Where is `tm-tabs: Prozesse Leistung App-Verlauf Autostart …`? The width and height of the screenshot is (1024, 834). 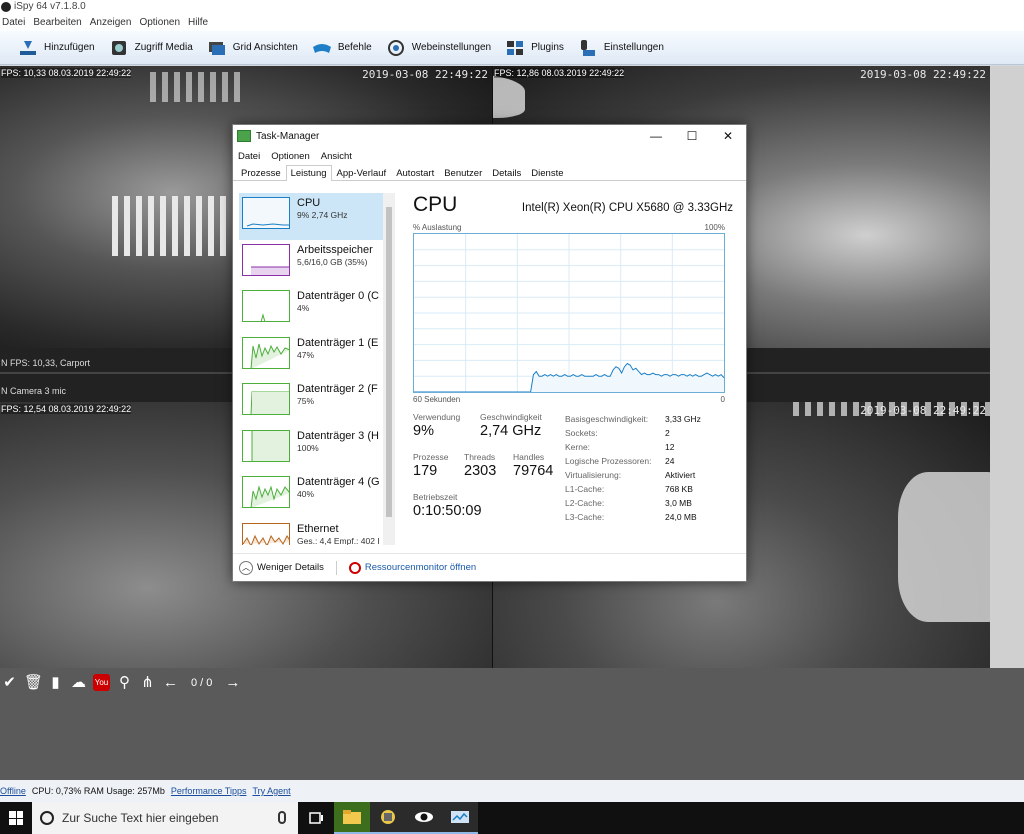
tm-tabs: Prozesse Leistung App-Verlauf Autostart … is located at coordinates (489, 173).